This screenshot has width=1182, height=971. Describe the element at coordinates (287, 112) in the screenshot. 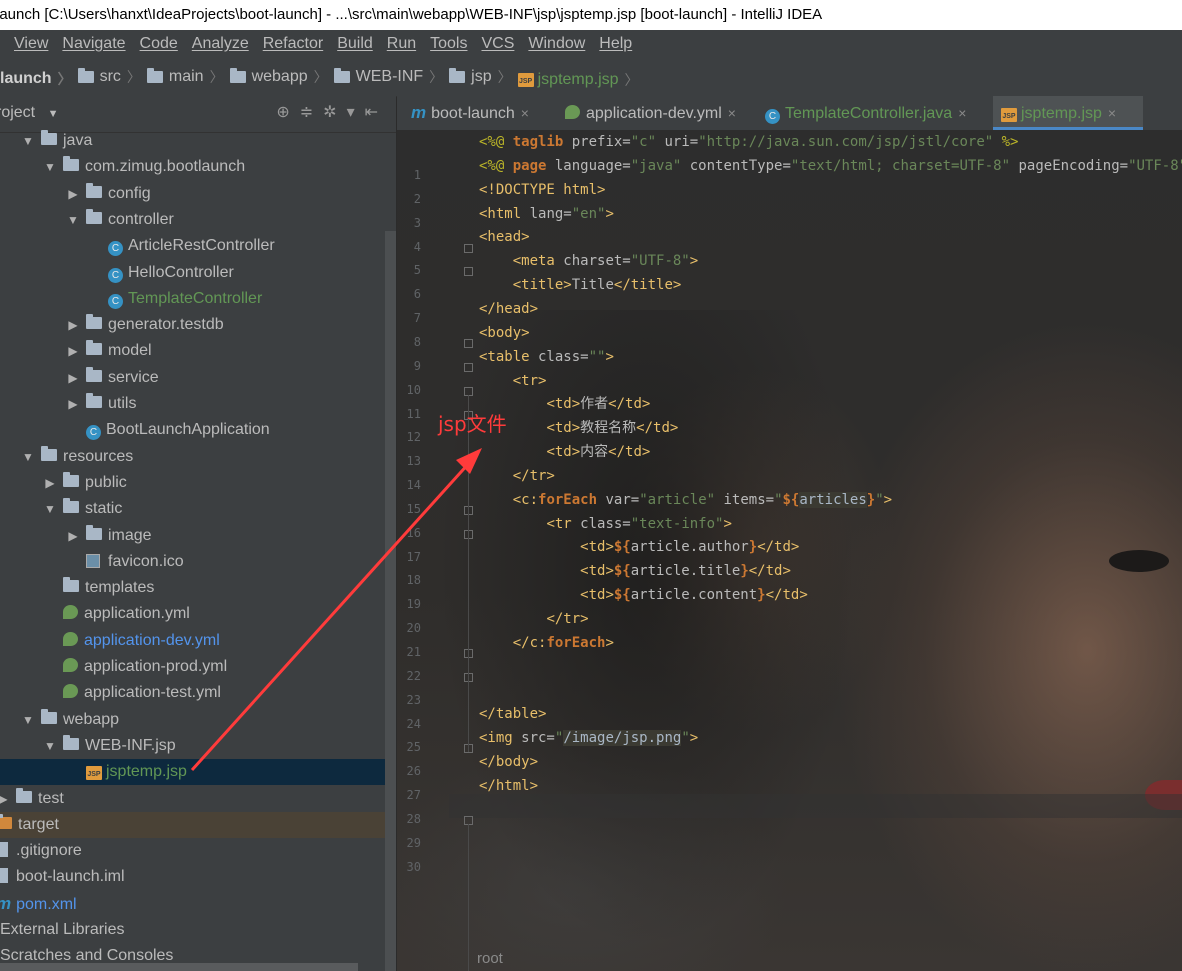

I see `locate-icon: ⊕` at that location.